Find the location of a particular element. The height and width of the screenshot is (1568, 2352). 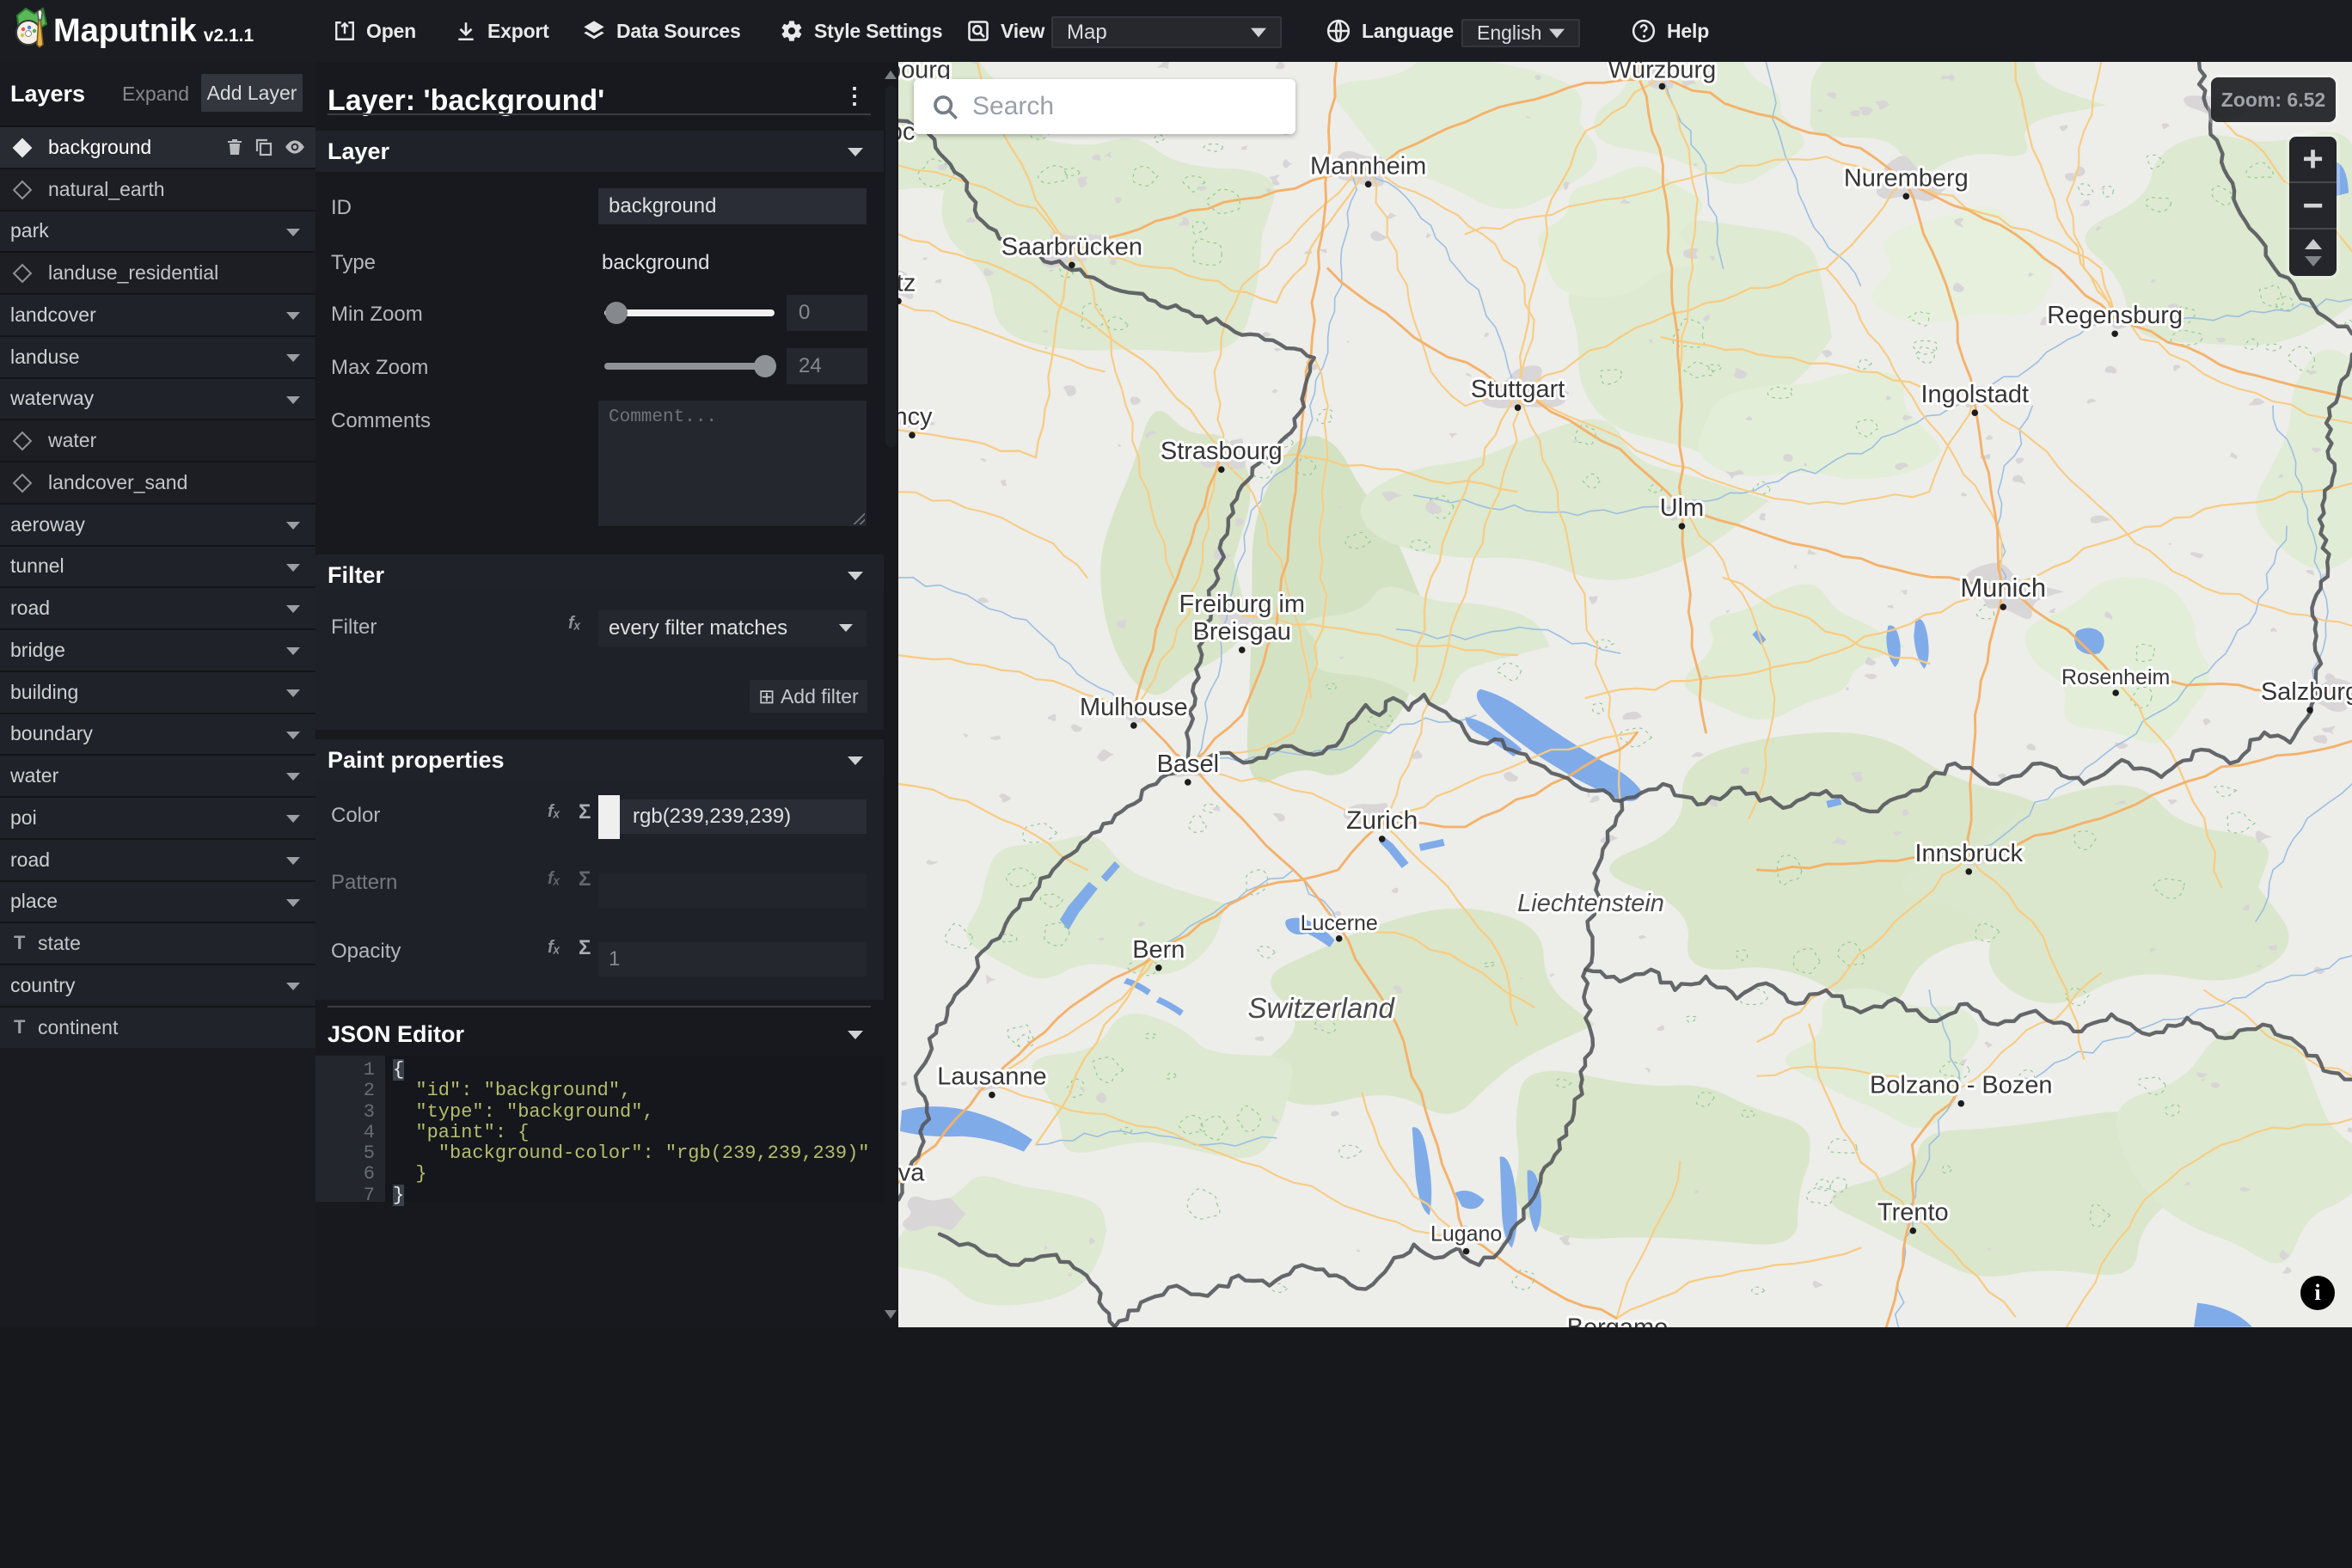

svg-text: bc is located at coordinates (906, 131).